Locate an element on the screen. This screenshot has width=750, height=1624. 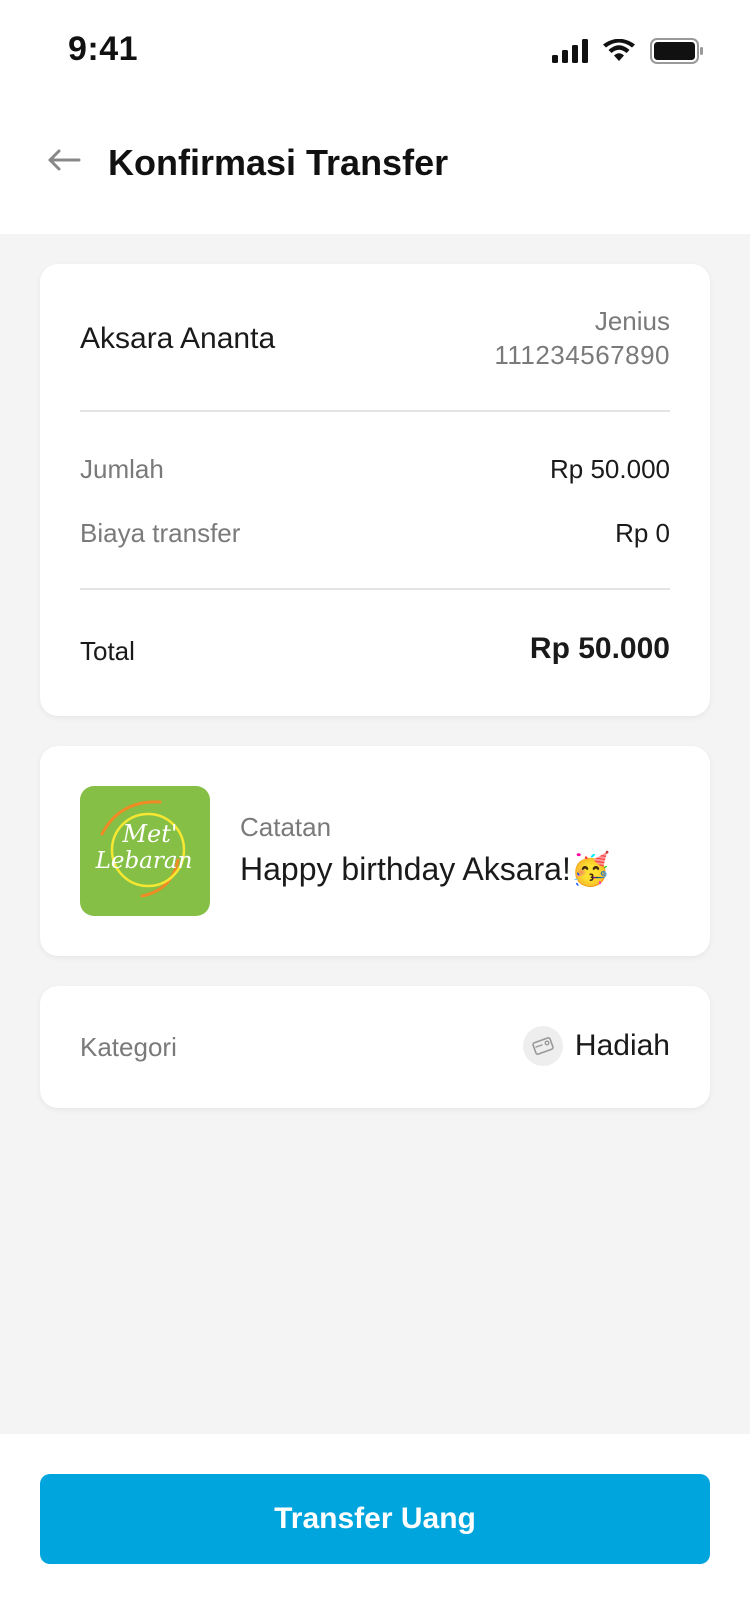
recipient-account-number: 111234567890 is located at coordinates (582, 355).